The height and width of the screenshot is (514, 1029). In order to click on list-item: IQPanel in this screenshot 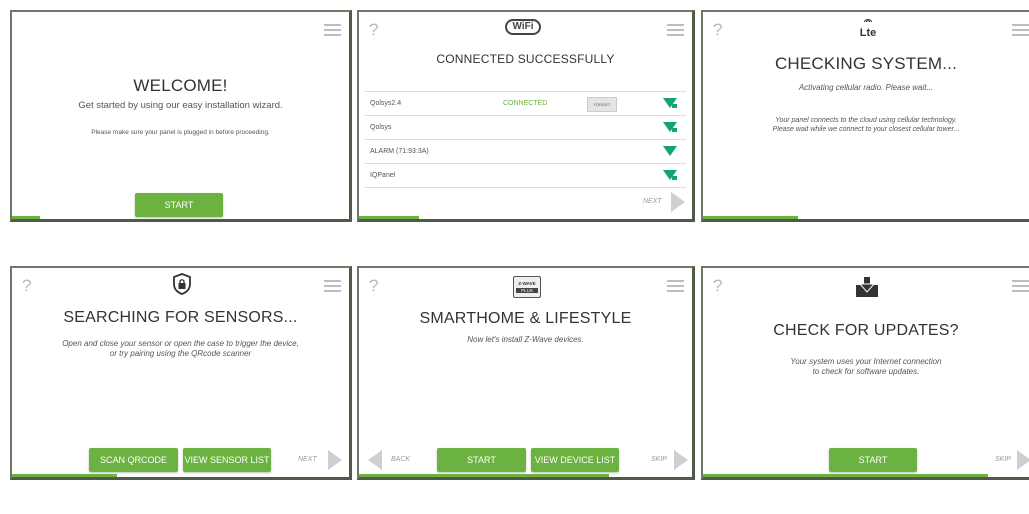, I will do `click(525, 176)`.